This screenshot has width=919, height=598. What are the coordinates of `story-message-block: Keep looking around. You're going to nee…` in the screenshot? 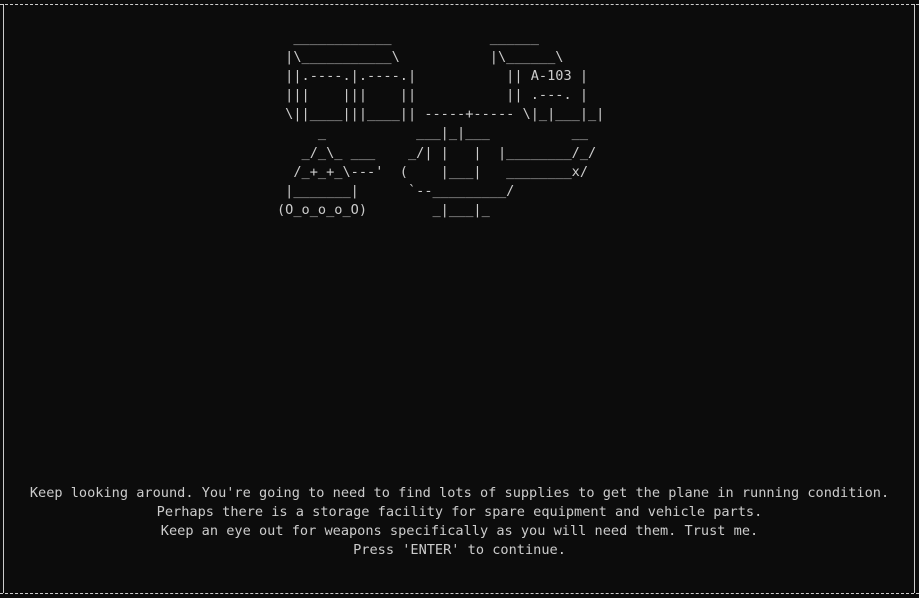 It's located at (459, 522).